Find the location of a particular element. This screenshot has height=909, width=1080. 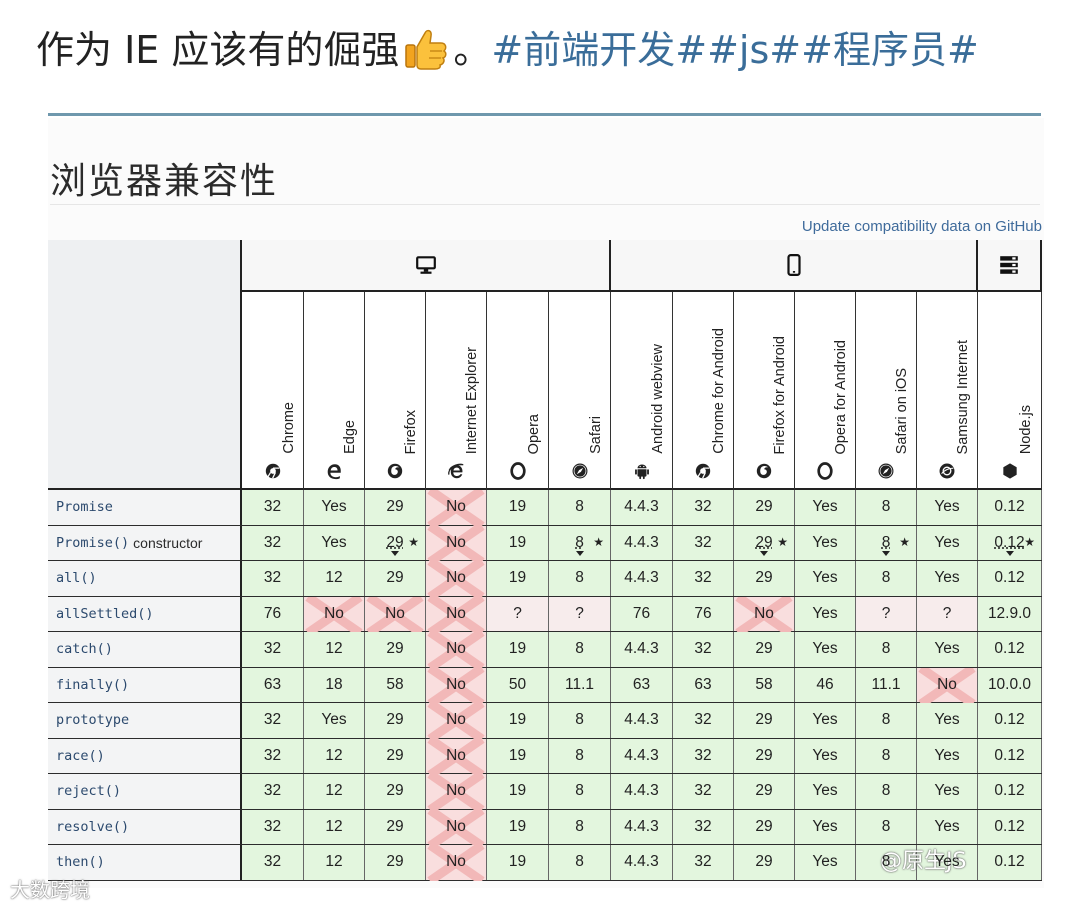

feature-name-link: finally() is located at coordinates (145, 684).